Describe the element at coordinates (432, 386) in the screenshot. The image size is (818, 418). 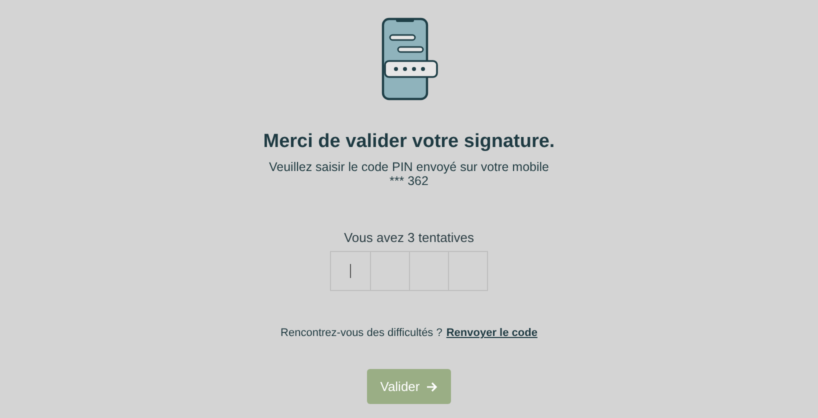
I see `arrow-icon` at that location.